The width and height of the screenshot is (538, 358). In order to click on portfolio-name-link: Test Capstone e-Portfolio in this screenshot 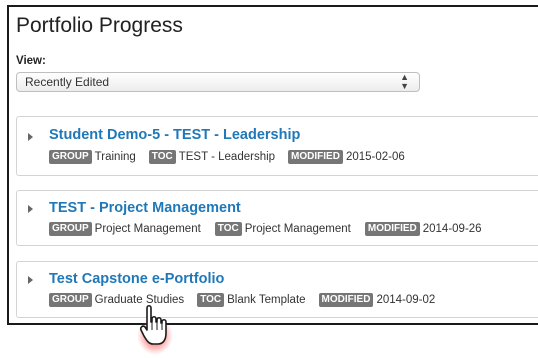, I will do `click(136, 279)`.